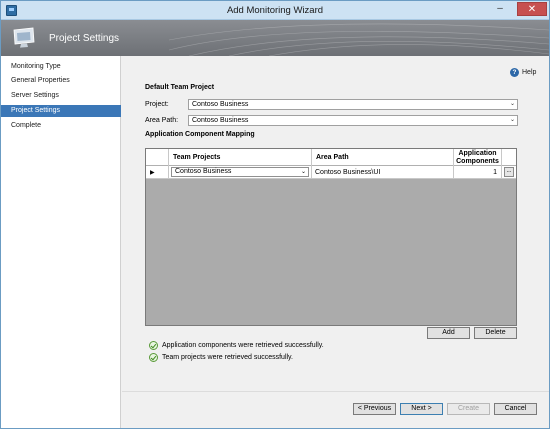 The height and width of the screenshot is (429, 550). I want to click on minimize-button: –, so click(500, 9).